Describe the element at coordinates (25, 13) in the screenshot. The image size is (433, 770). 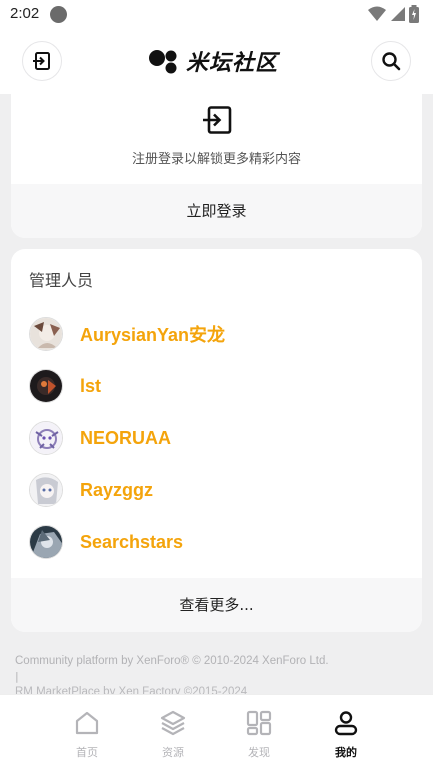
I see `status-time: 2:02` at that location.